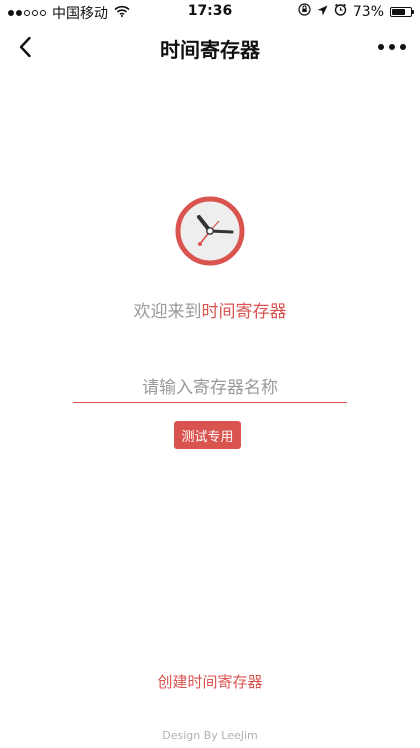 Image resolution: width=420 pixels, height=748 pixels. What do you see at coordinates (368, 11) in the screenshot?
I see `battery-percent: 73%` at bounding box center [368, 11].